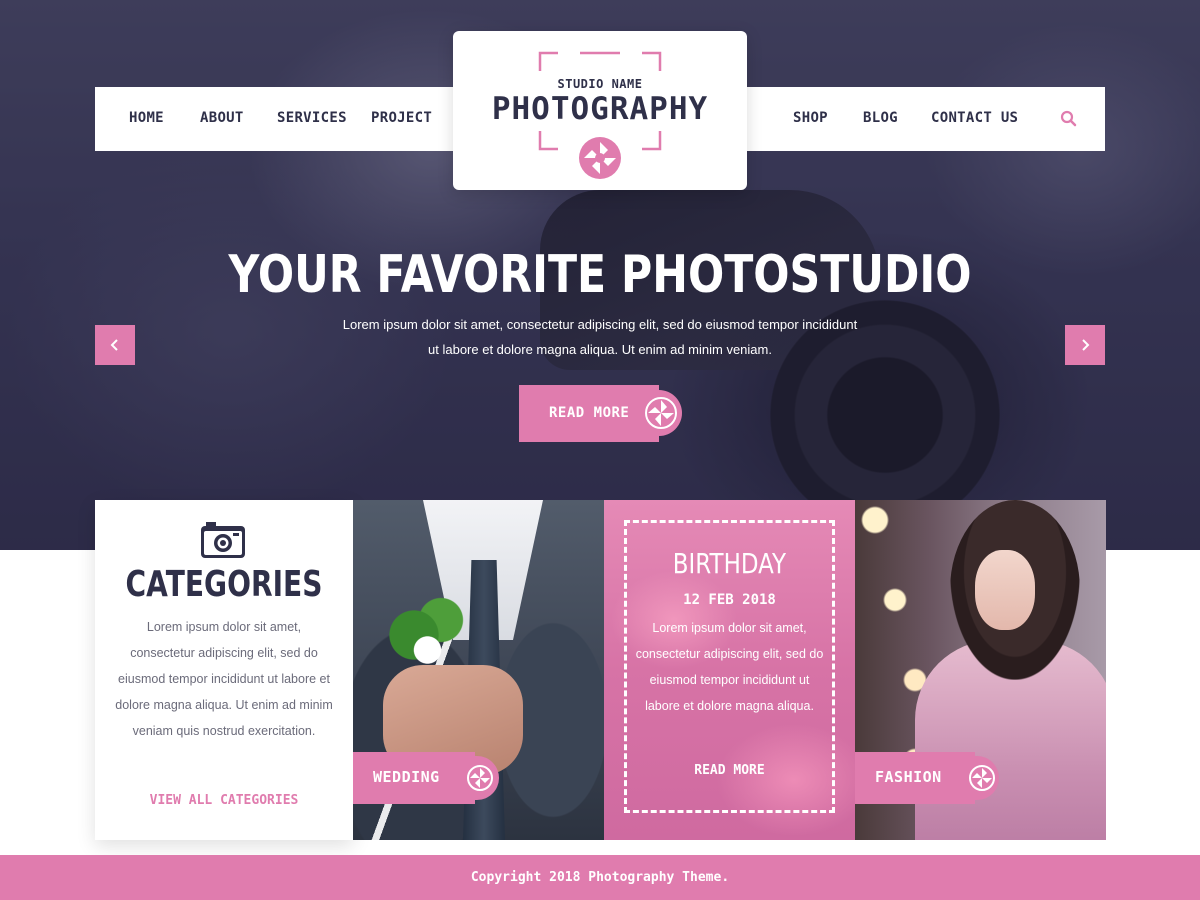  Describe the element at coordinates (224, 584) in the screenshot. I see `categories-title: CATEGORIES` at that location.